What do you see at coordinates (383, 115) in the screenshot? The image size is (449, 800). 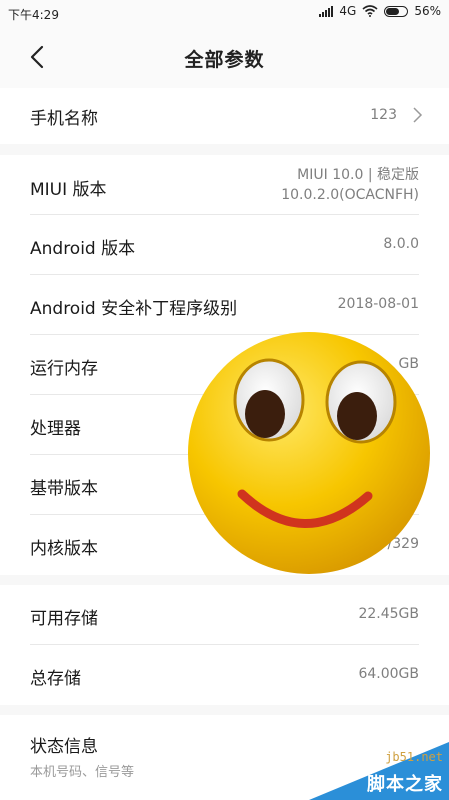 I see `device-name-value: 123` at bounding box center [383, 115].